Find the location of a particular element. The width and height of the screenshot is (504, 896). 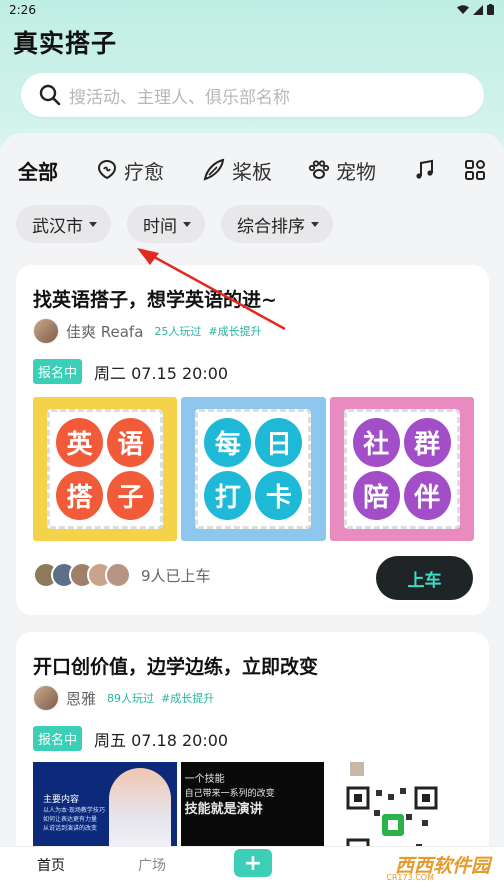

sort-filter: 综合排序 is located at coordinates (277, 224).